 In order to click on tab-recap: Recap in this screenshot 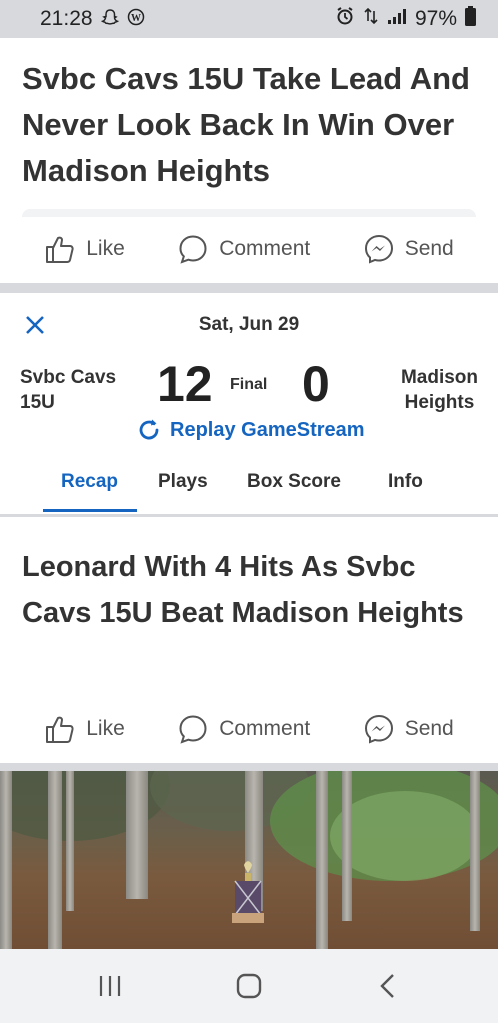, I will do `click(89, 482)`.